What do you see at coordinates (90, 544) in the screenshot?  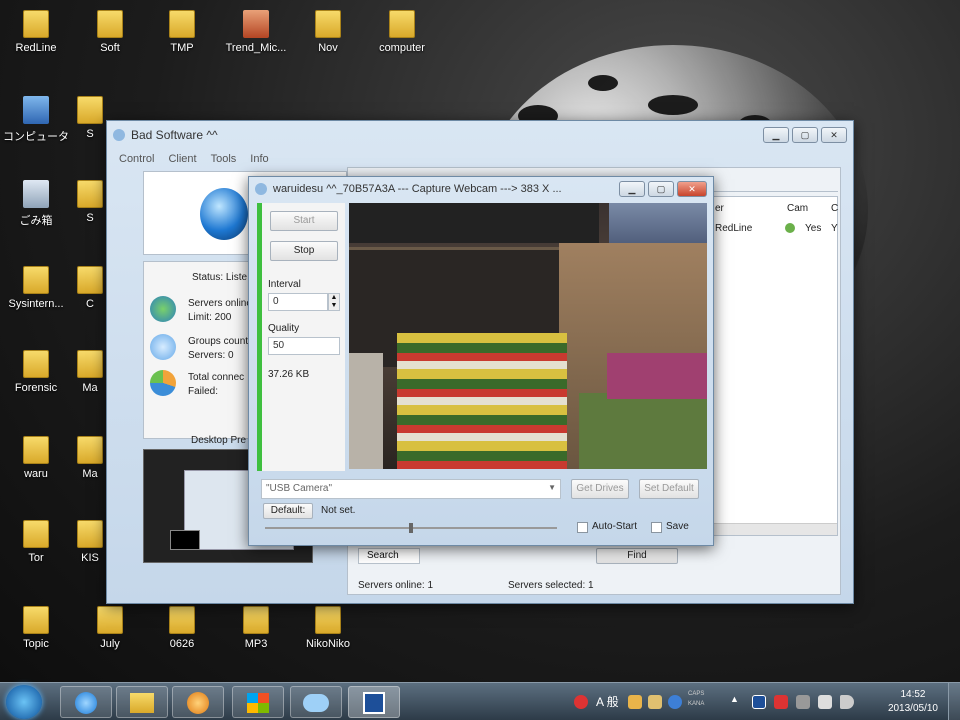 I see `desktop-icon-partial: KIS` at bounding box center [90, 544].